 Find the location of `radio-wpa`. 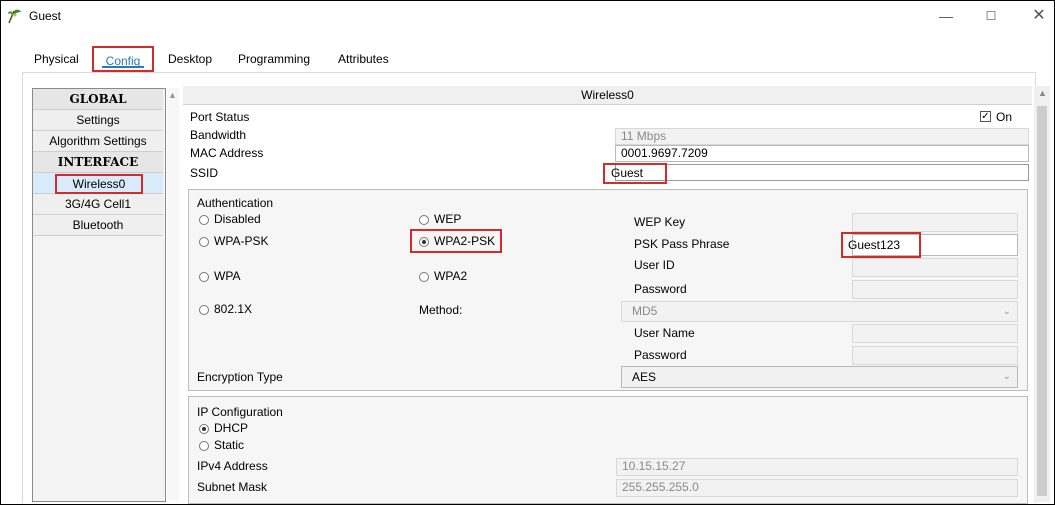

radio-wpa is located at coordinates (204, 277).